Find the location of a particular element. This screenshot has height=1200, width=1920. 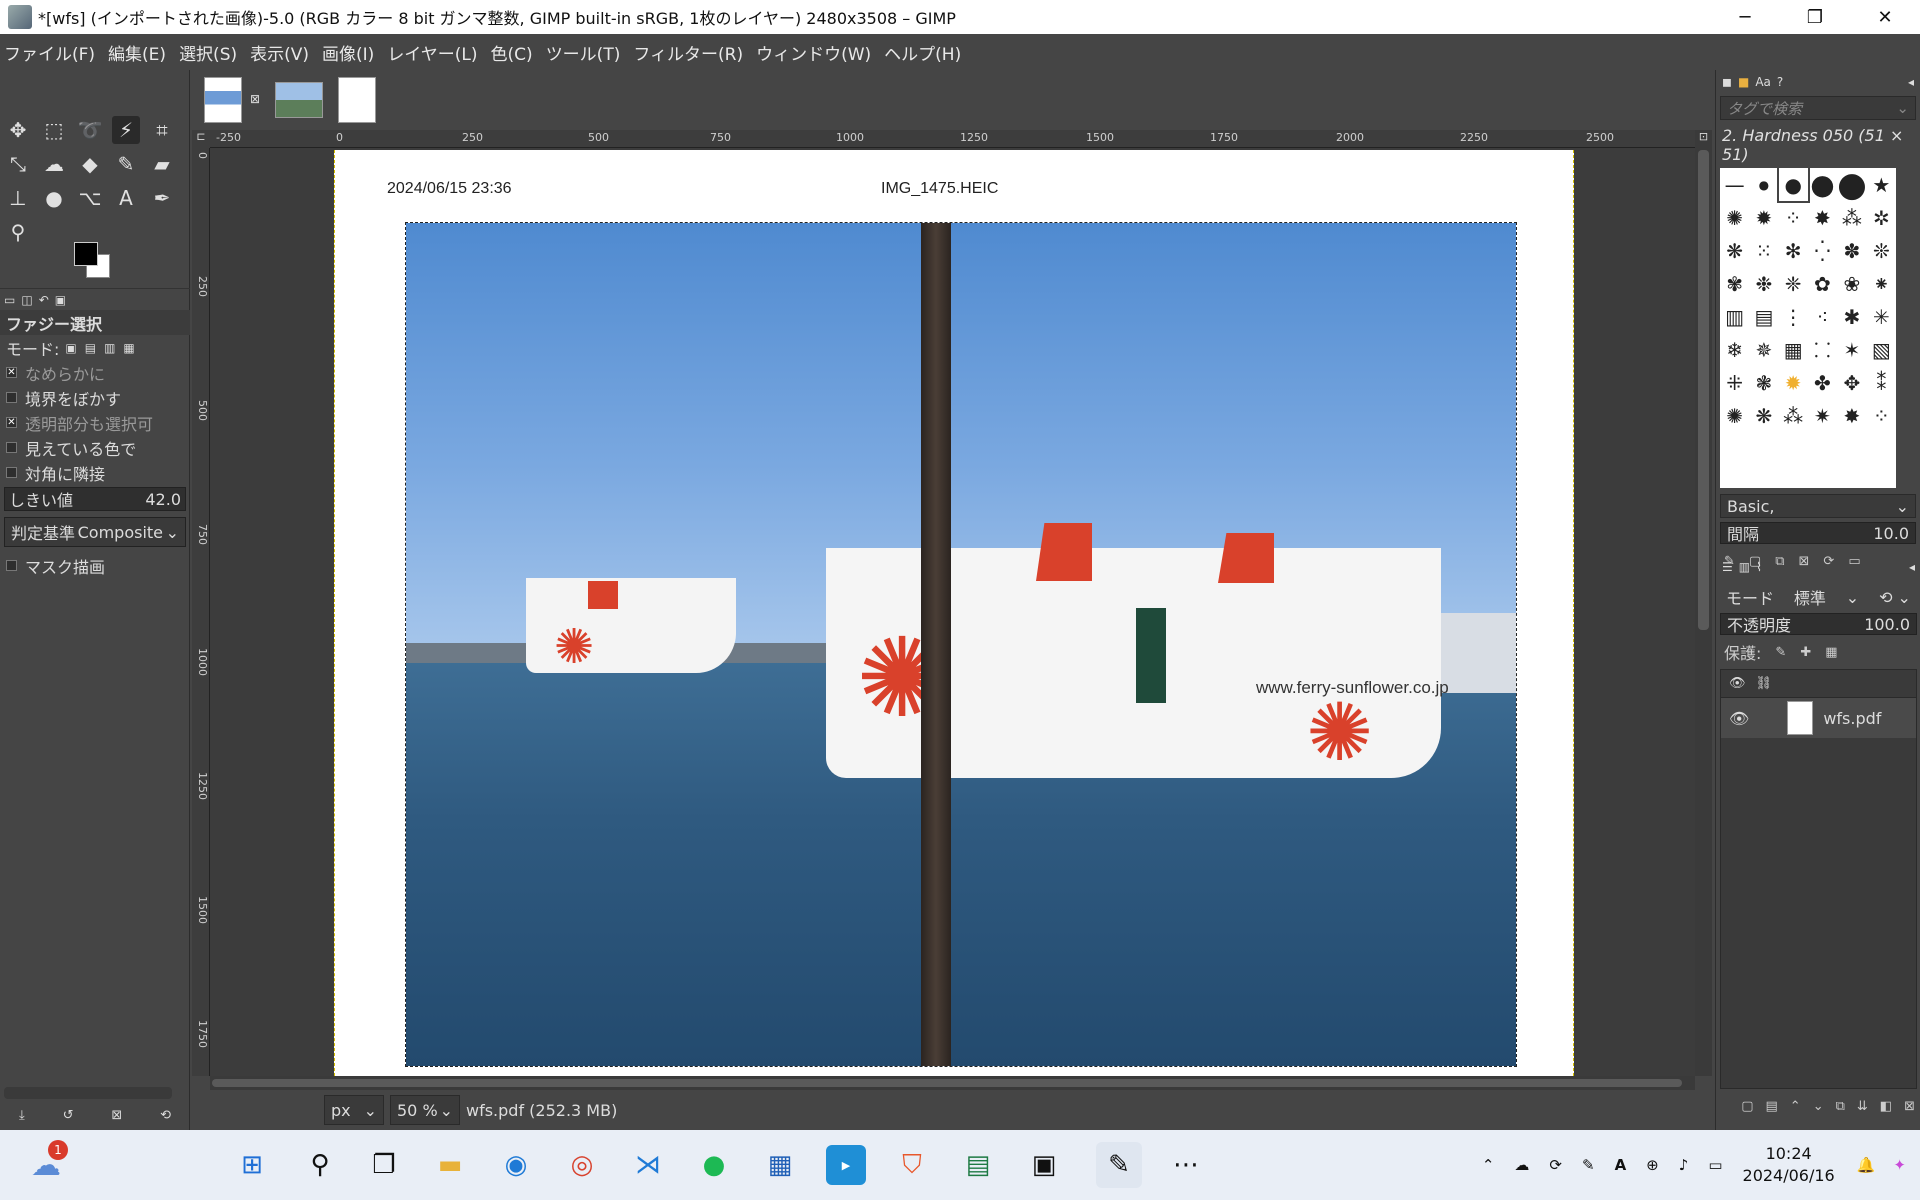

foreground-color-swatch is located at coordinates (86, 254).